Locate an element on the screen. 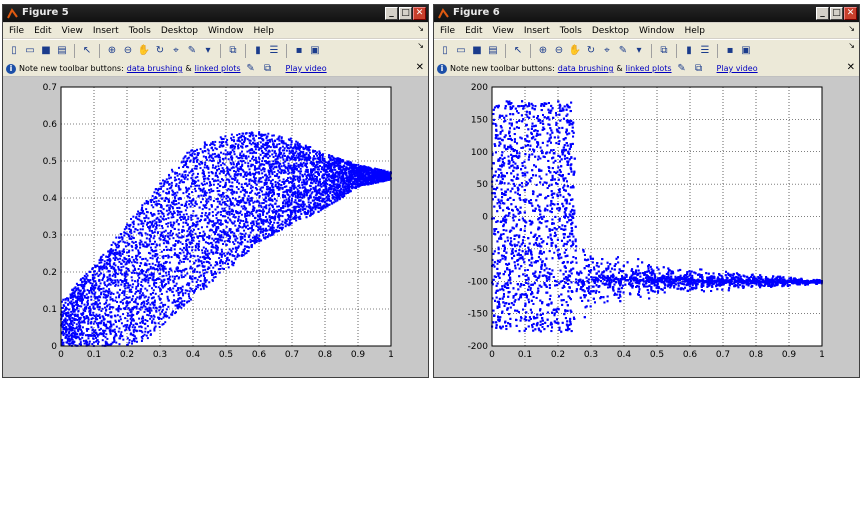  edit-plot-icon: ↖ is located at coordinates (87, 51).